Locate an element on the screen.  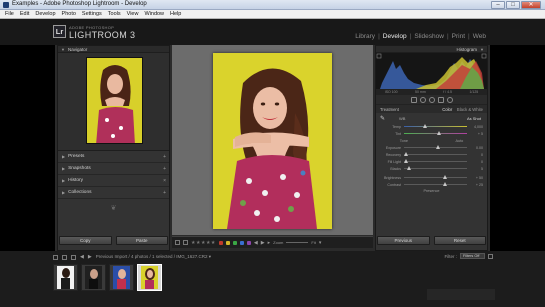
blacks-slider is located at coordinates (435, 168).